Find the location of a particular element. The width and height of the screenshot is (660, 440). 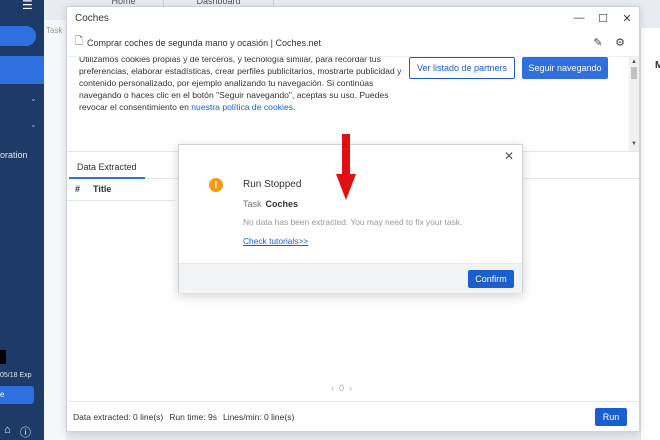

table-header: # Title is located at coordinates (121, 190).